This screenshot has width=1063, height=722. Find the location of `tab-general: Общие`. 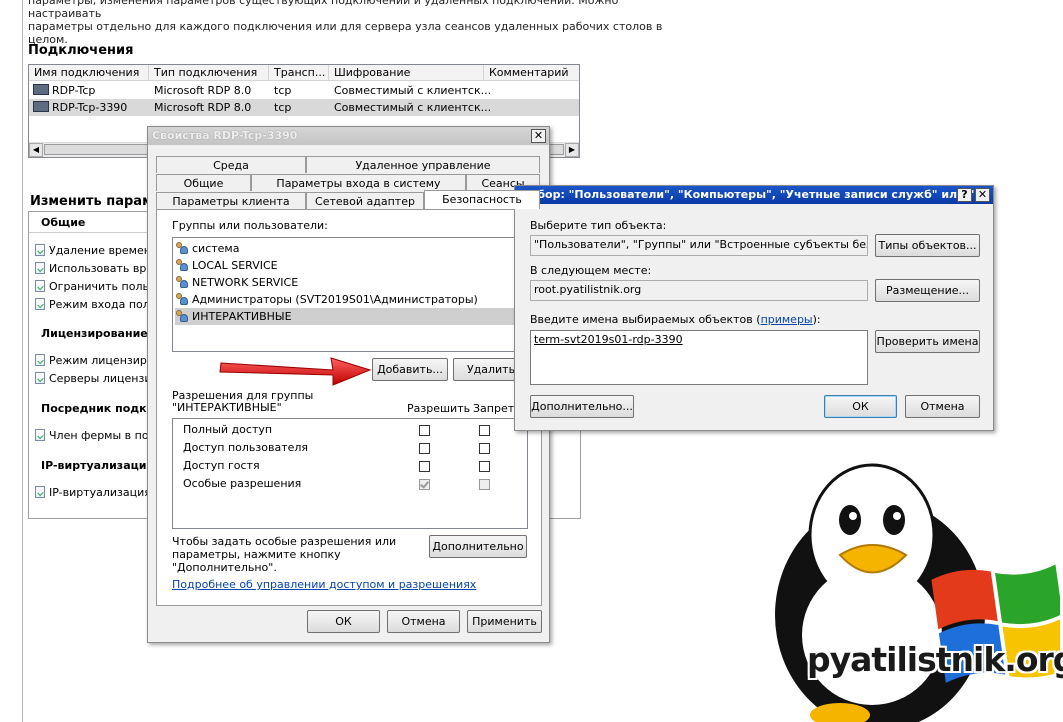

tab-general: Общие is located at coordinates (203, 182).